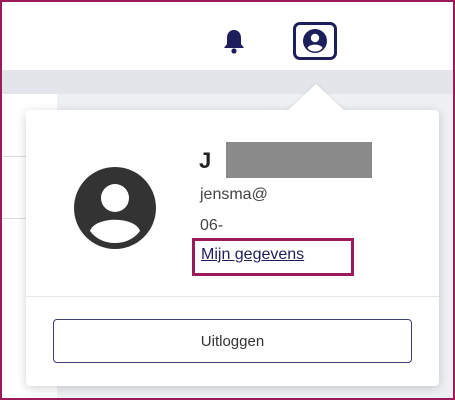 This screenshot has height=400, width=455. What do you see at coordinates (316, 98) in the screenshot?
I see `dropdown-caret` at bounding box center [316, 98].